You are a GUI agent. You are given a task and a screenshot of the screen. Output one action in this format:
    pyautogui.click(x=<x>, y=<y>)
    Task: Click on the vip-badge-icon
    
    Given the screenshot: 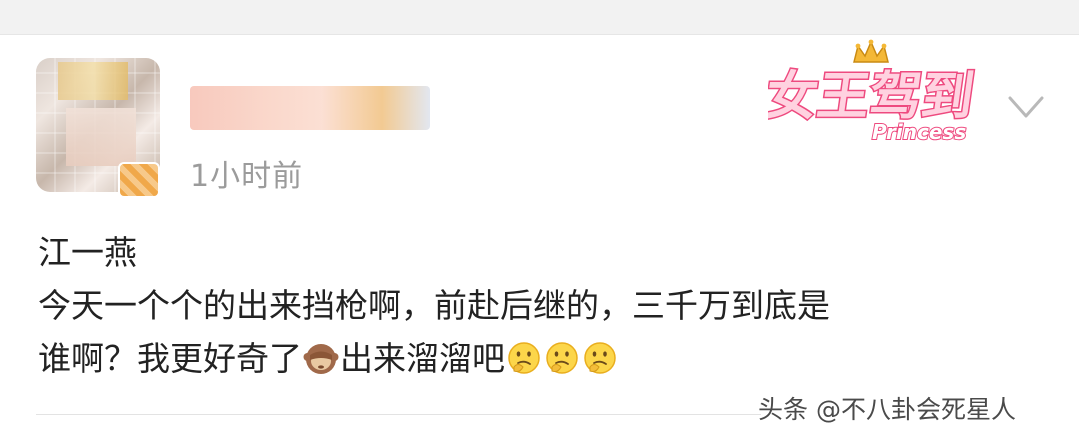 What is the action you would take?
    pyautogui.click(x=139, y=180)
    